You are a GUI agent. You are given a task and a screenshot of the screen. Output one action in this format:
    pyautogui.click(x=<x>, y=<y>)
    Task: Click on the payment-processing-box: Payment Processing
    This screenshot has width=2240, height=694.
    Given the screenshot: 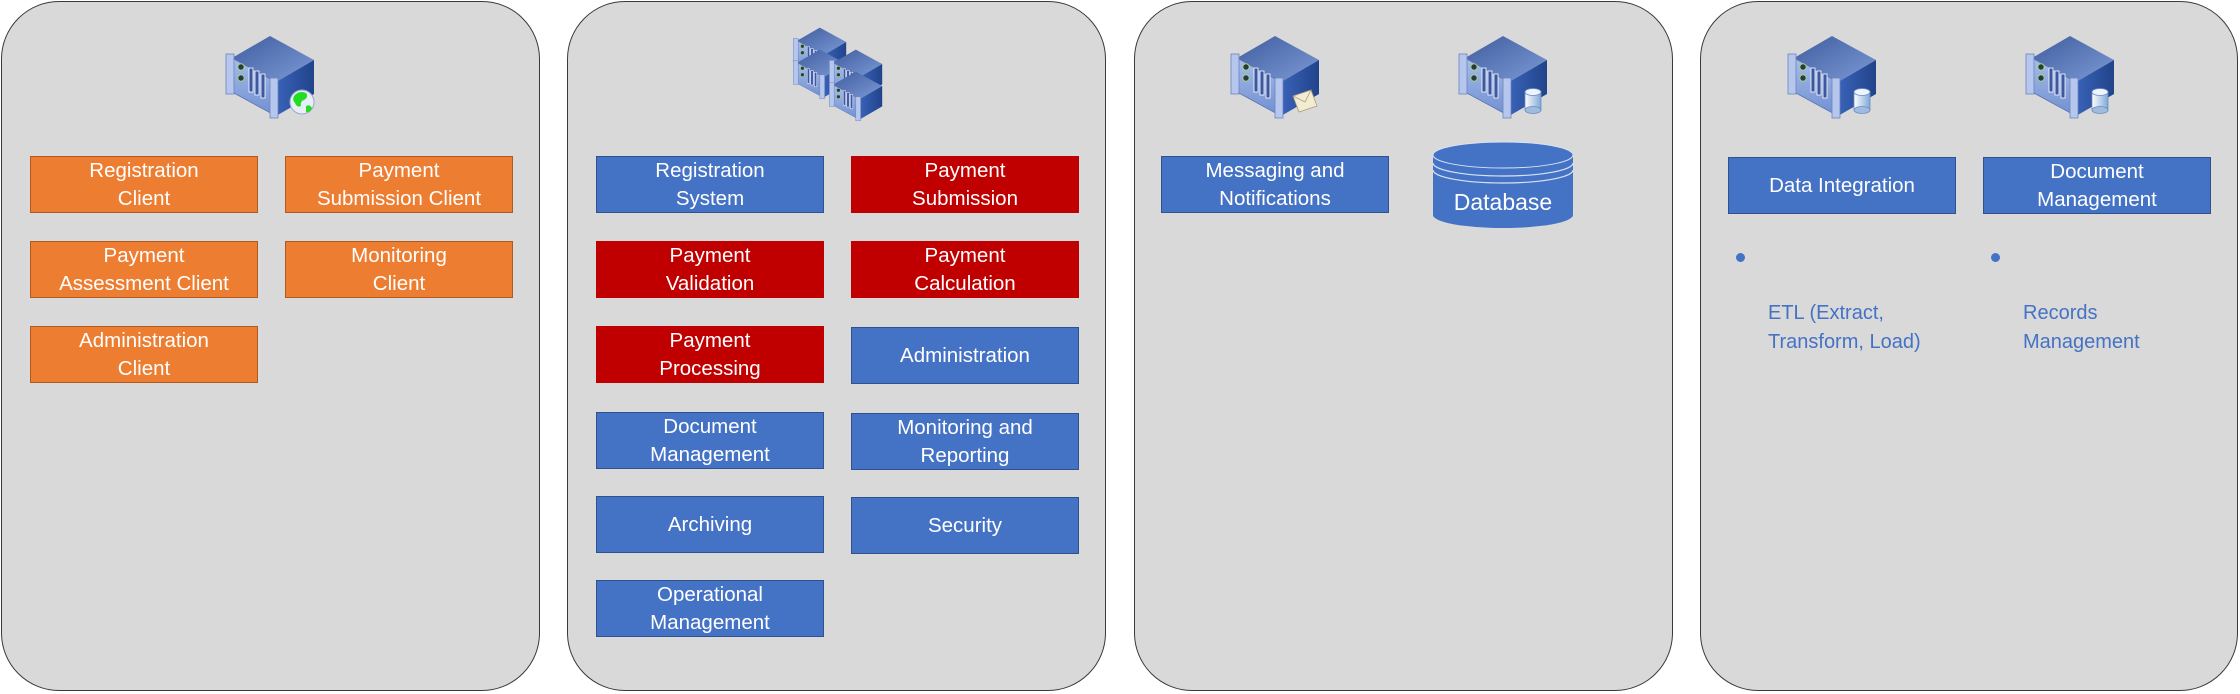 What is the action you would take?
    pyautogui.click(x=710, y=354)
    